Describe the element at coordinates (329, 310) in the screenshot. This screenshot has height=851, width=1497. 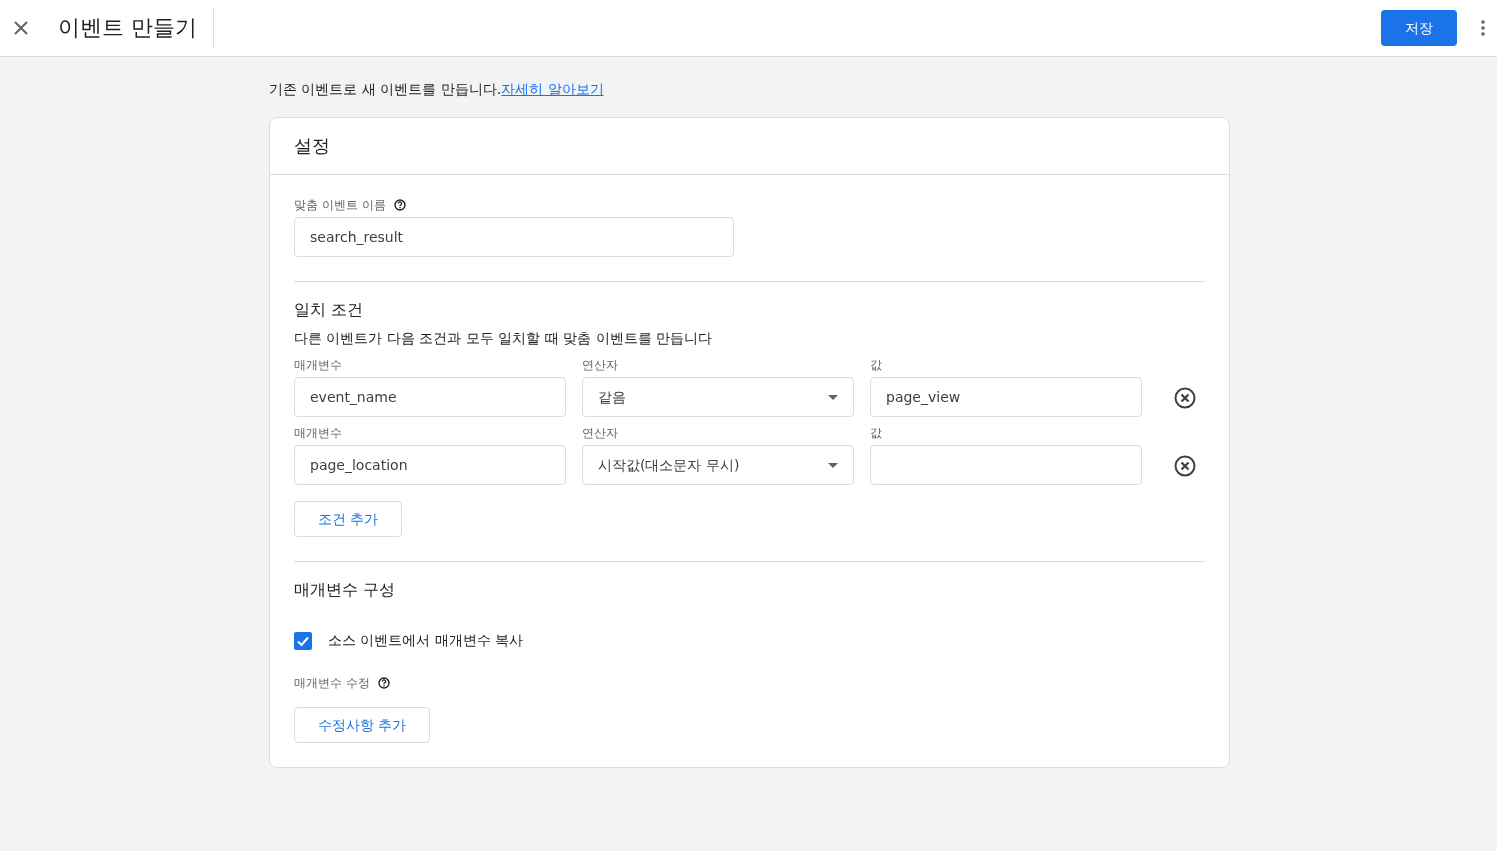
I see `section-title: 일치 조건` at that location.